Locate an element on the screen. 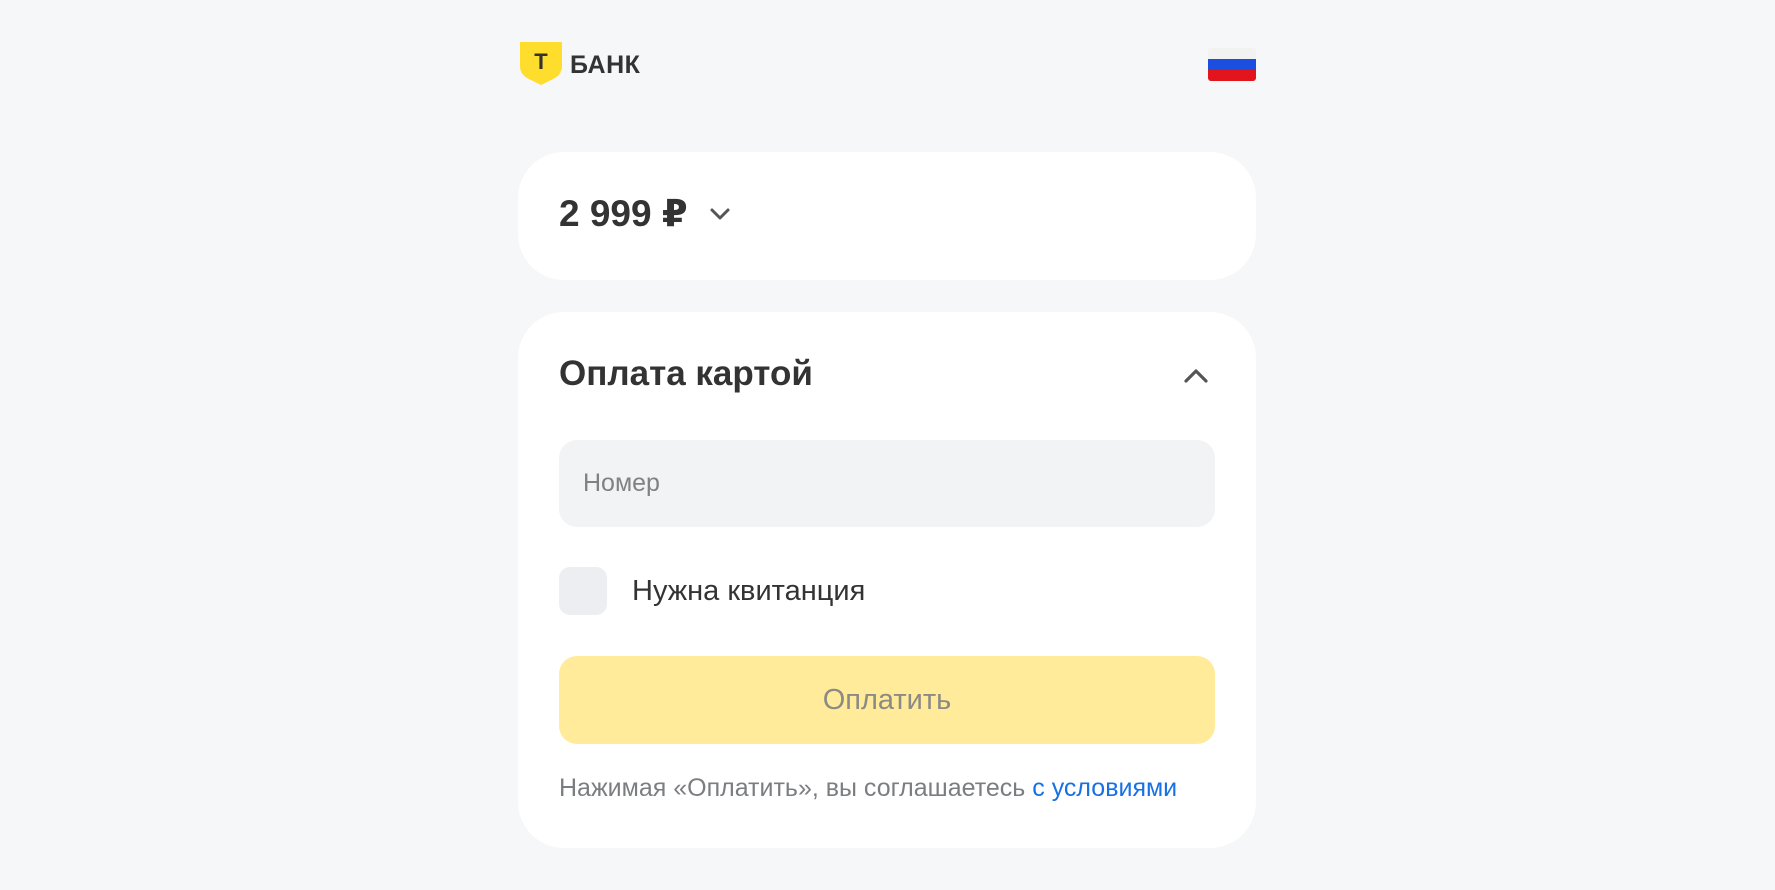  brand-name: БАНК is located at coordinates (605, 64).